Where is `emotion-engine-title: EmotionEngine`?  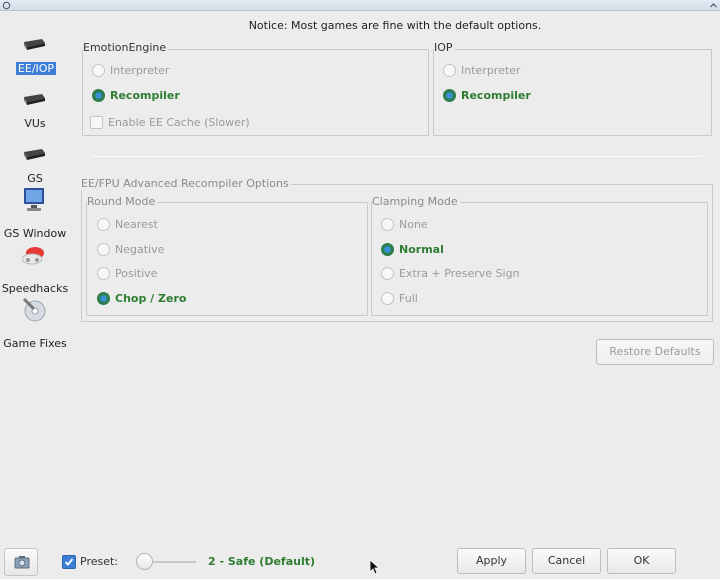 emotion-engine-title: EmotionEngine is located at coordinates (126, 47).